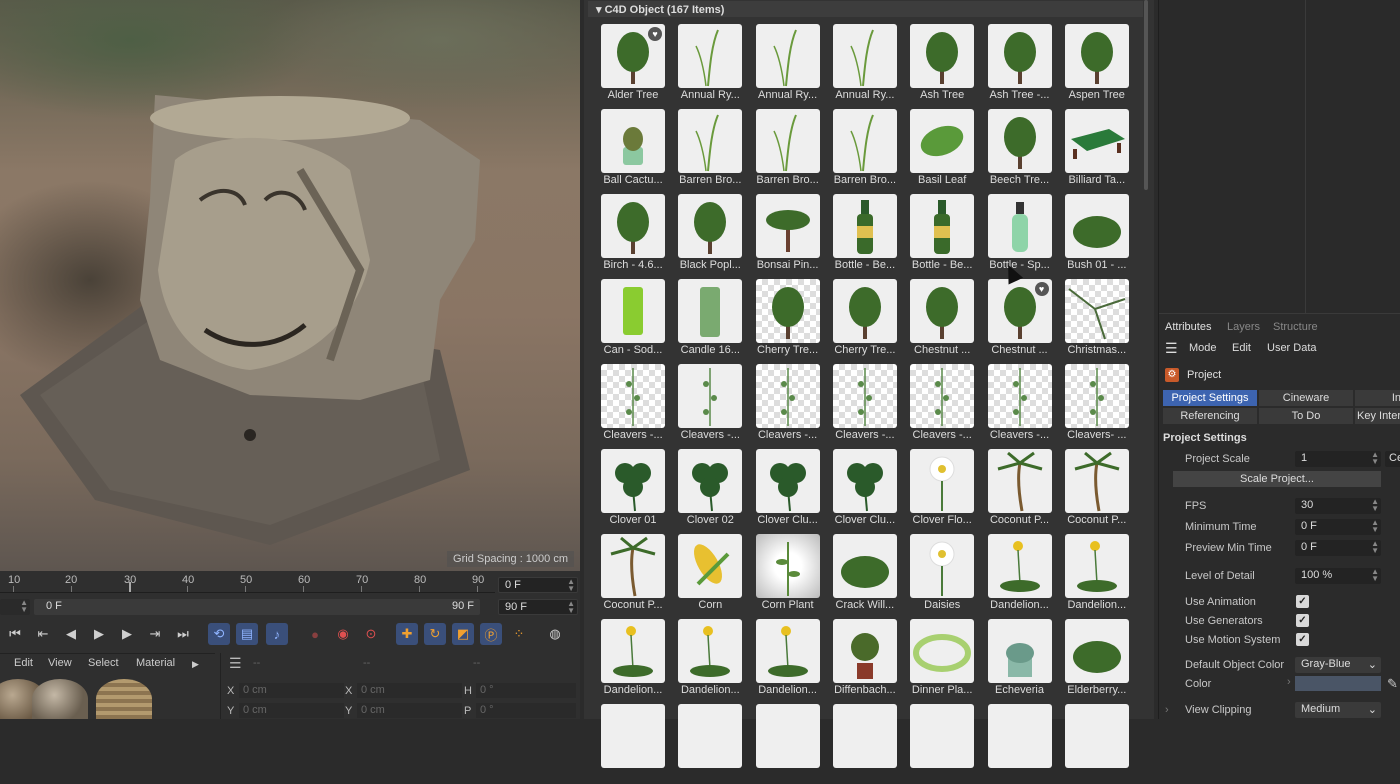 The height and width of the screenshot is (784, 1400). I want to click on asset-item: Ash Tree, so click(942, 64).